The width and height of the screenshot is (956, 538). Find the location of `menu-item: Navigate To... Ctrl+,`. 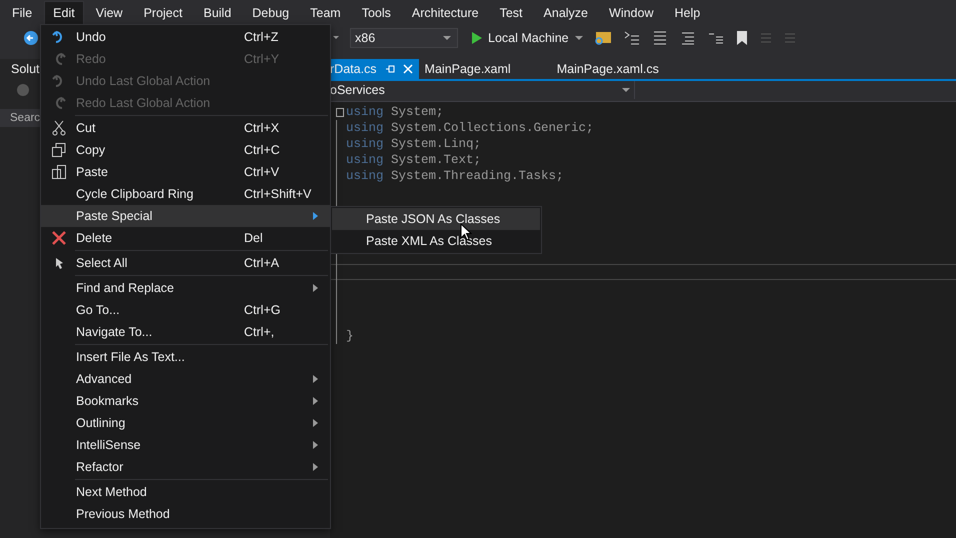

menu-item: Navigate To... Ctrl+, is located at coordinates (185, 332).